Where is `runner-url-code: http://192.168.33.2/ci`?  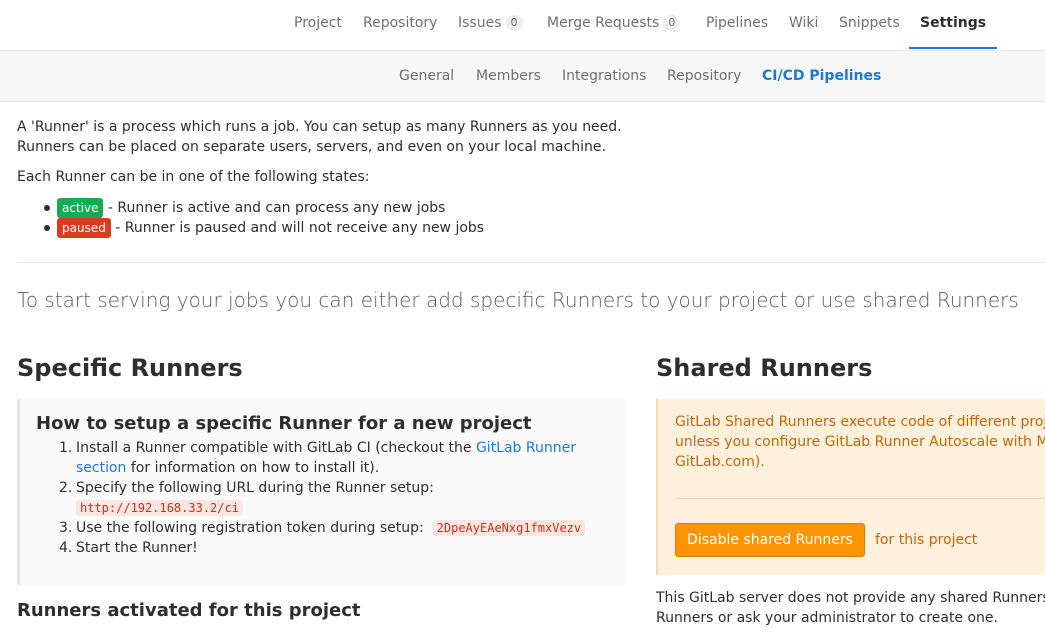 runner-url-code: http://192.168.33.2/ci is located at coordinates (159, 508).